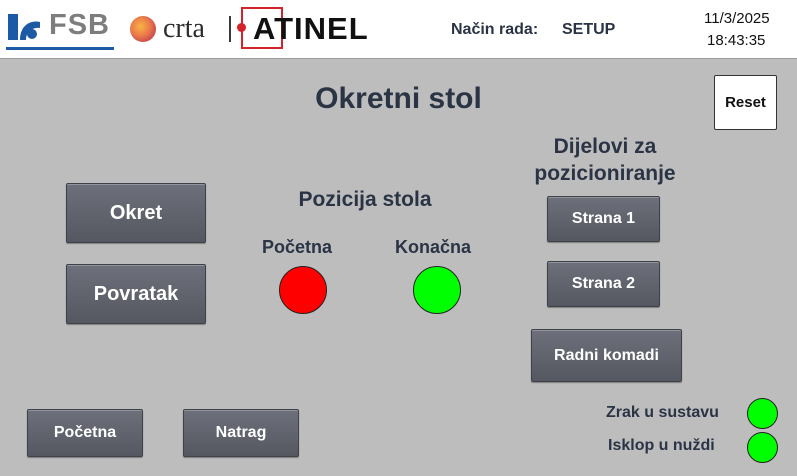 The height and width of the screenshot is (476, 797). I want to click on strana-1-button: Strana 1, so click(603, 219).